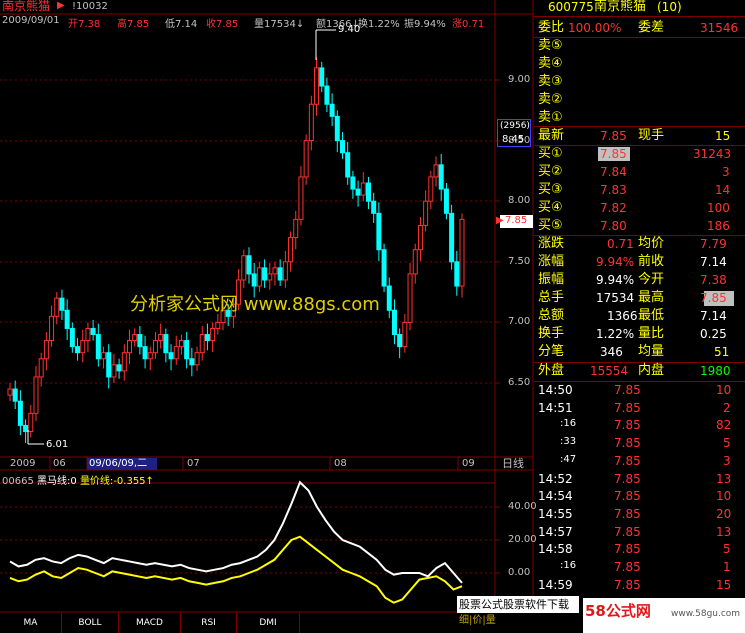 The width and height of the screenshot is (745, 633). Describe the element at coordinates (611, 352) in the screenshot. I see `stat-value: 346` at that location.